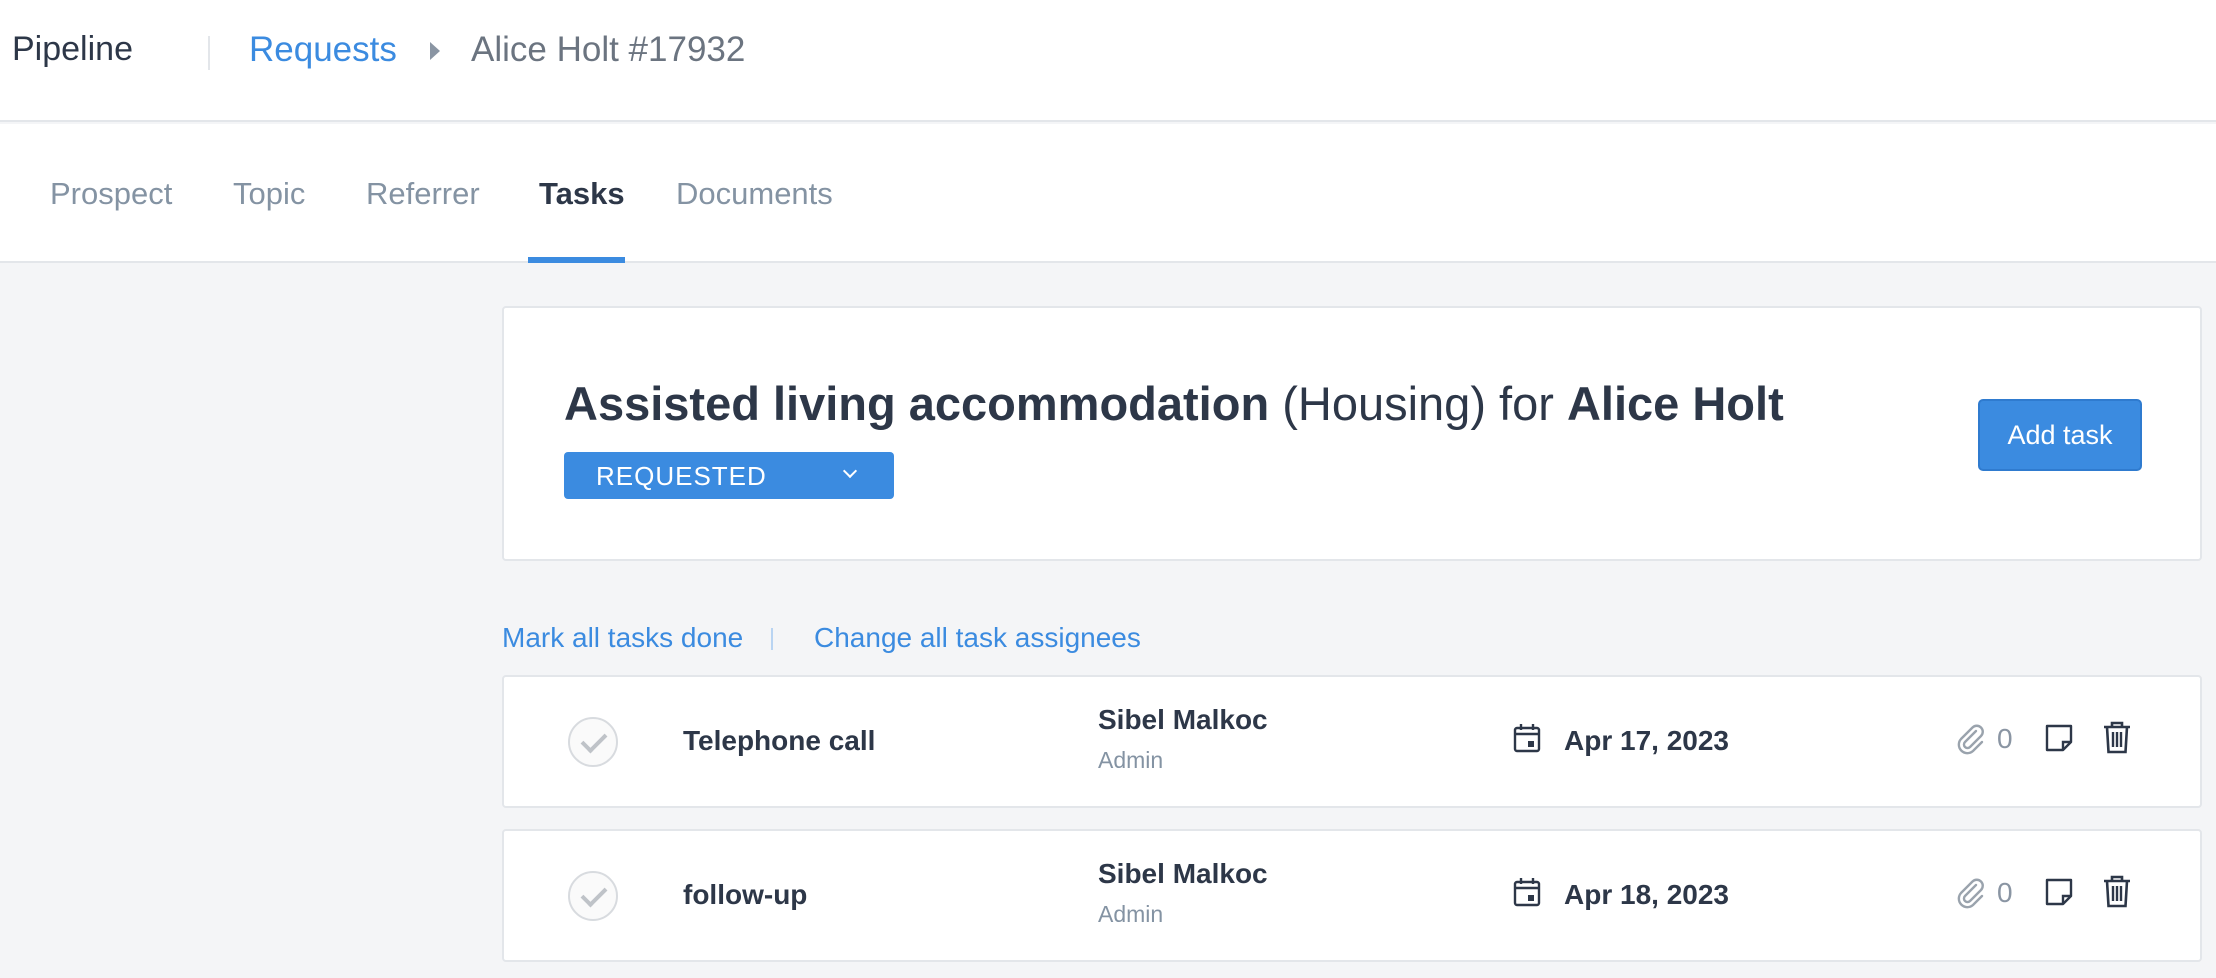 The height and width of the screenshot is (978, 2216). Describe the element at coordinates (435, 51) in the screenshot. I see `breadcrumb-caret-right-icon` at that location.